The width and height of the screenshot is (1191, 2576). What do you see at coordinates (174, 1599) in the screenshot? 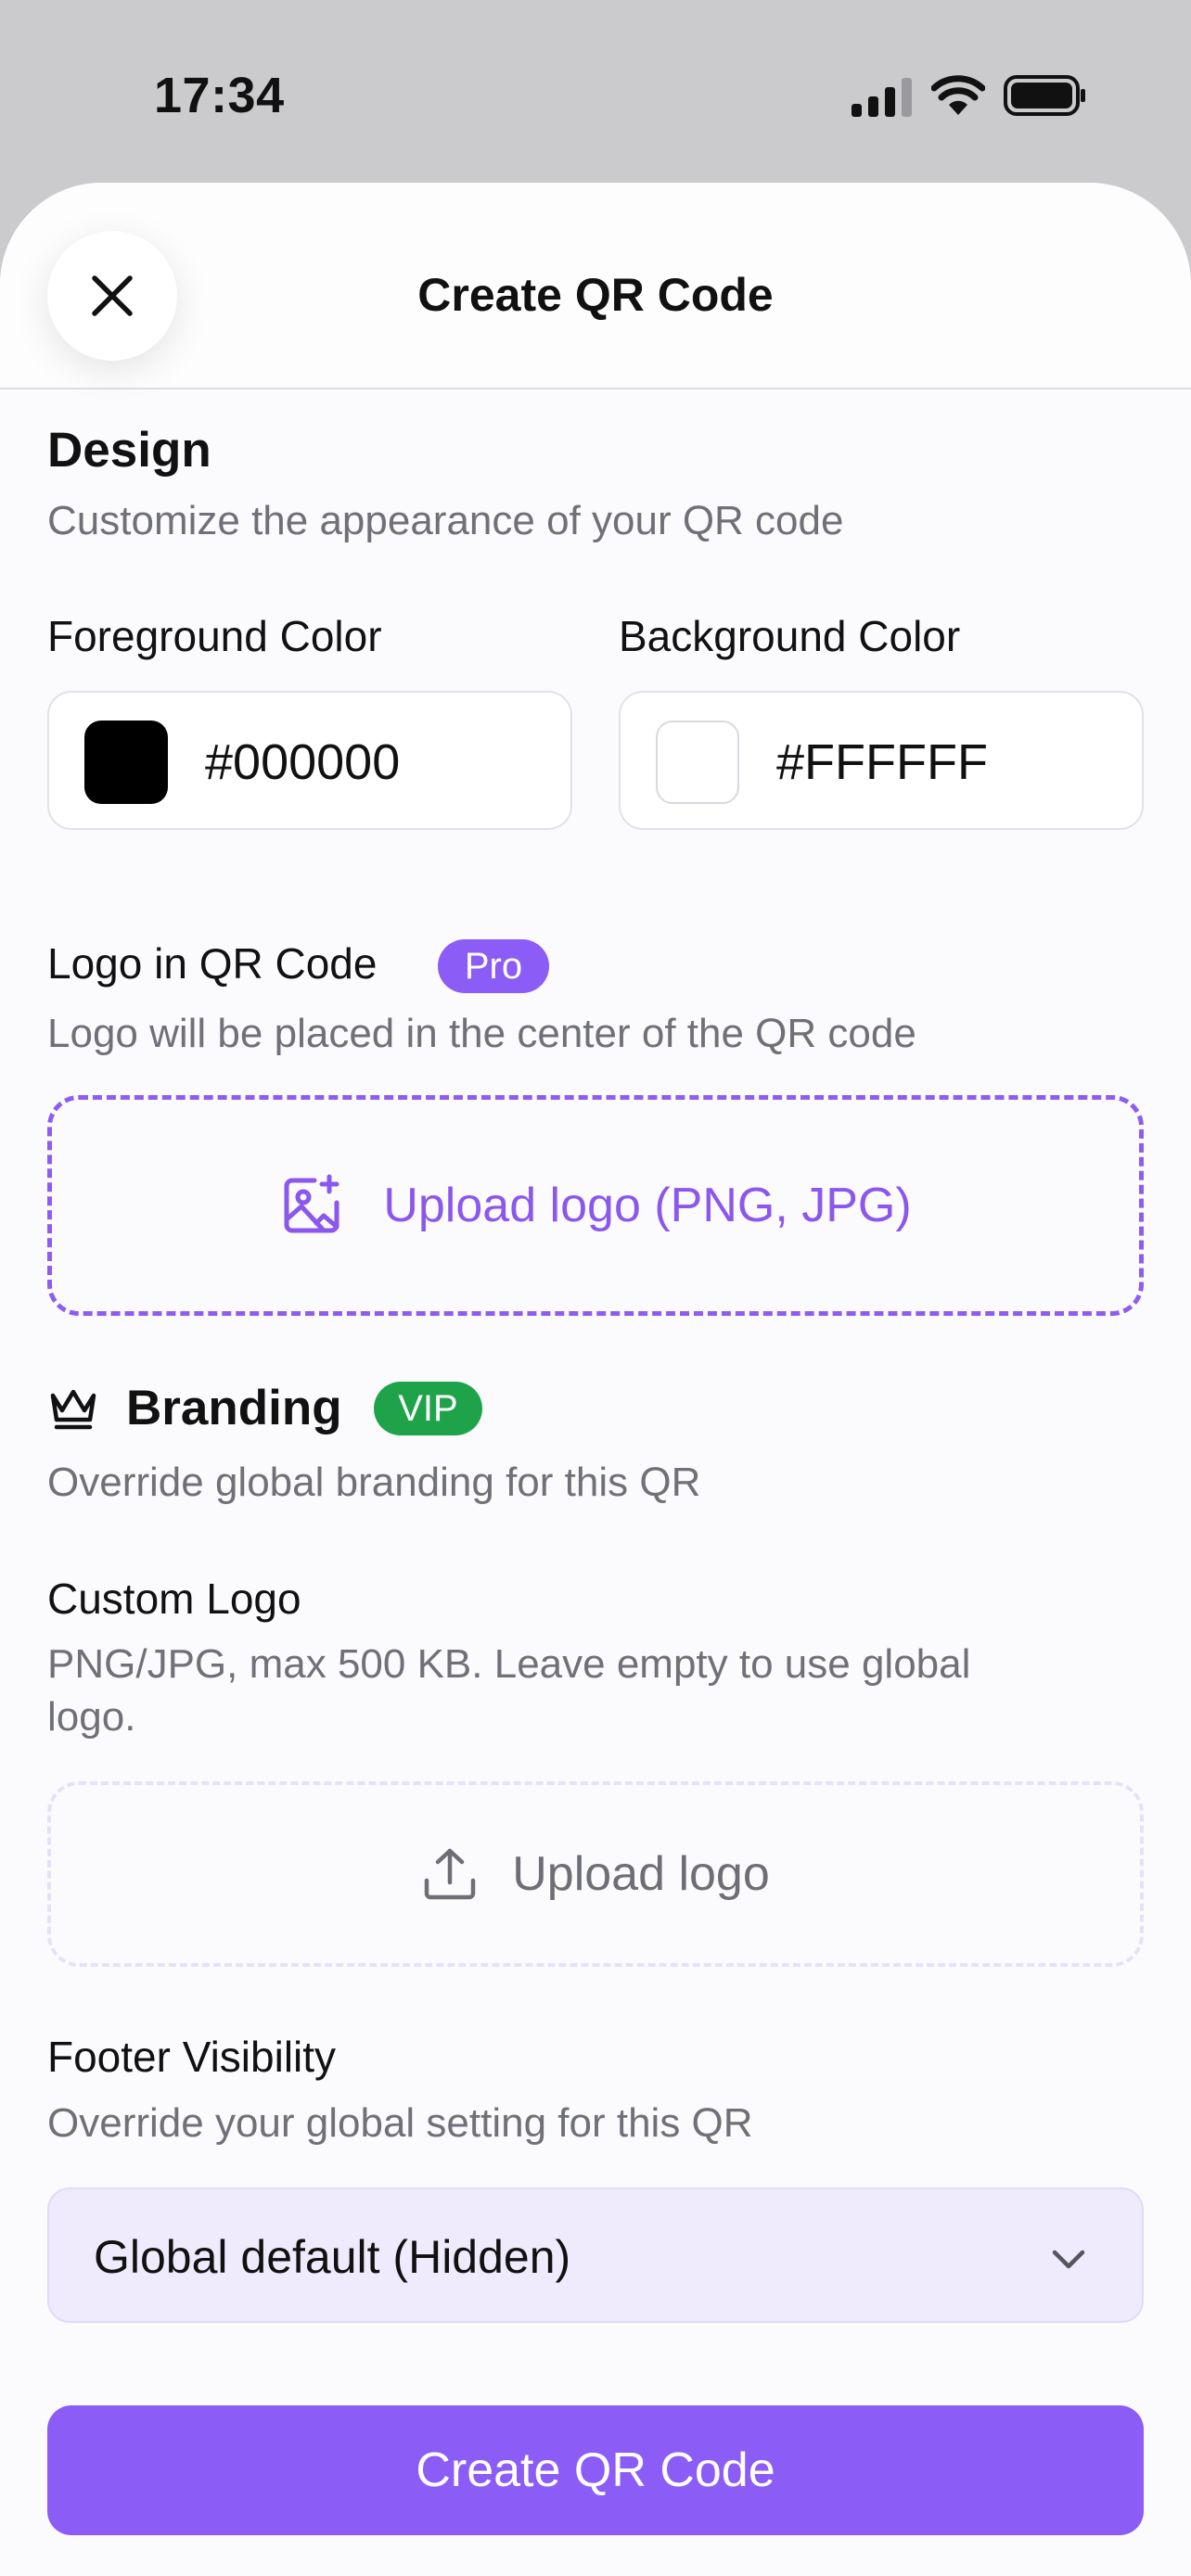
I see `custom-logo-label: Custom Logo` at bounding box center [174, 1599].